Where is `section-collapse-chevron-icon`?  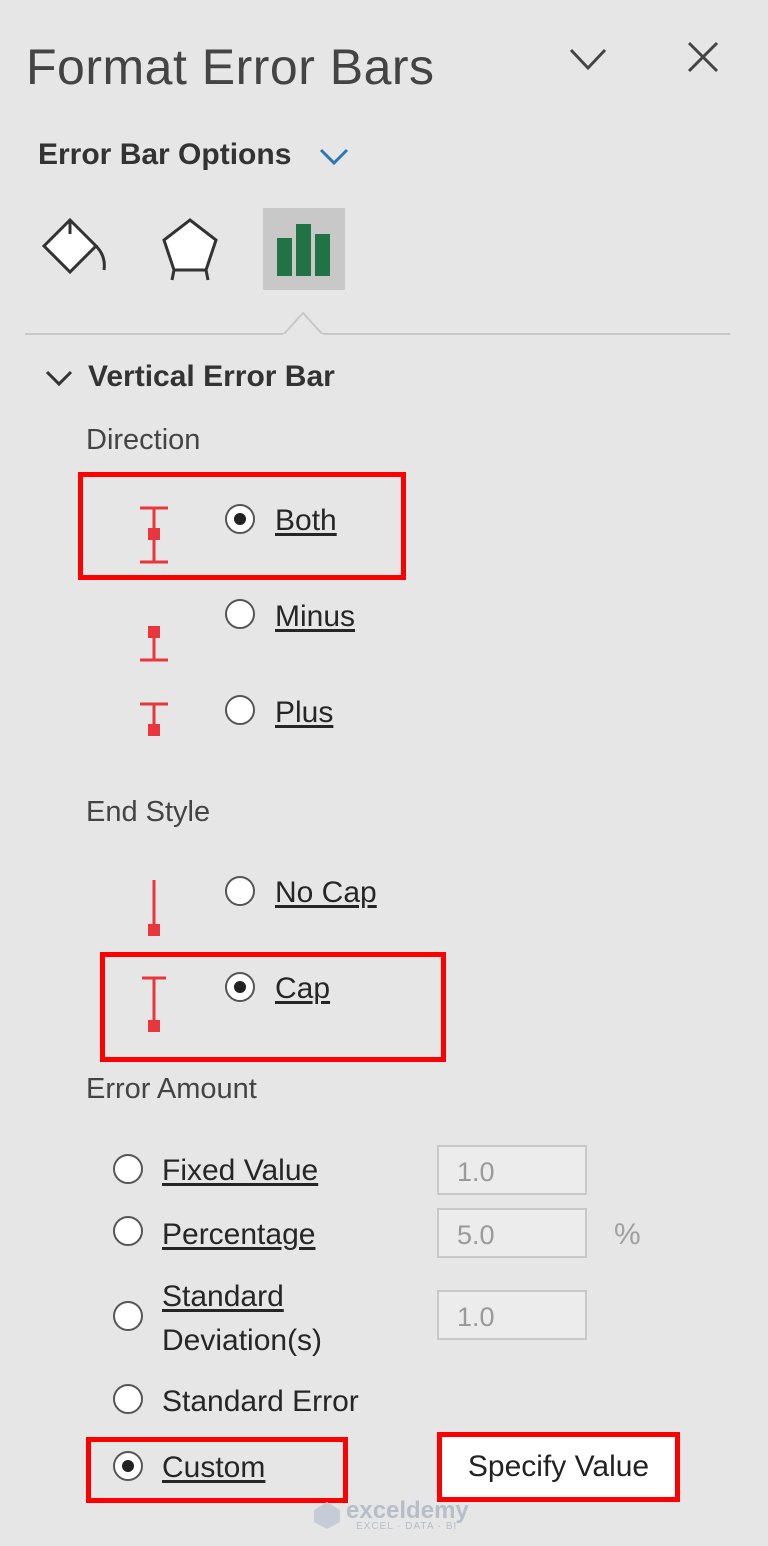
section-collapse-chevron-icon is located at coordinates (59, 379).